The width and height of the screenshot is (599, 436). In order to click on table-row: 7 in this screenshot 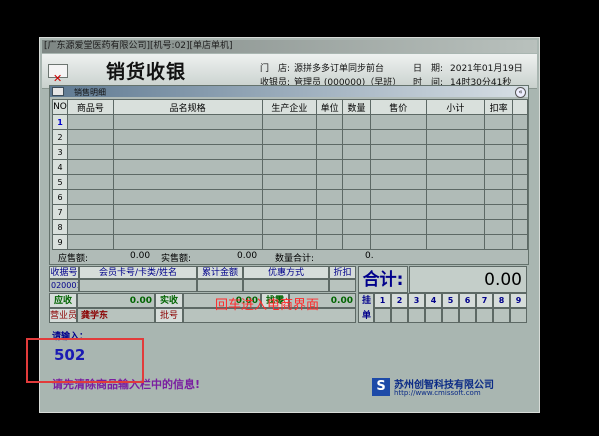, I will do `click(290, 212)`.